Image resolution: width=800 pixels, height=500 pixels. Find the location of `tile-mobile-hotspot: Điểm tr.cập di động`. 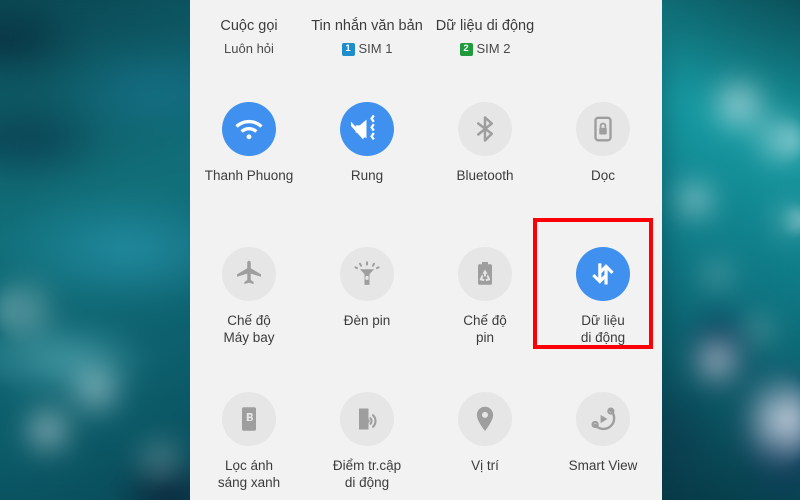

tile-mobile-hotspot: Điểm tr.cập di động is located at coordinates (367, 442).